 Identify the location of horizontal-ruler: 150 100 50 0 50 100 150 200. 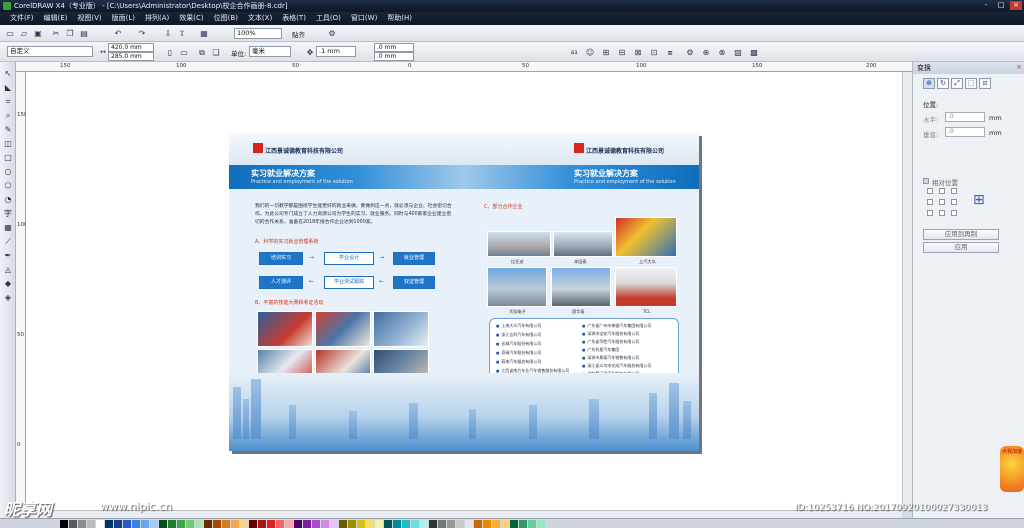
(464, 67).